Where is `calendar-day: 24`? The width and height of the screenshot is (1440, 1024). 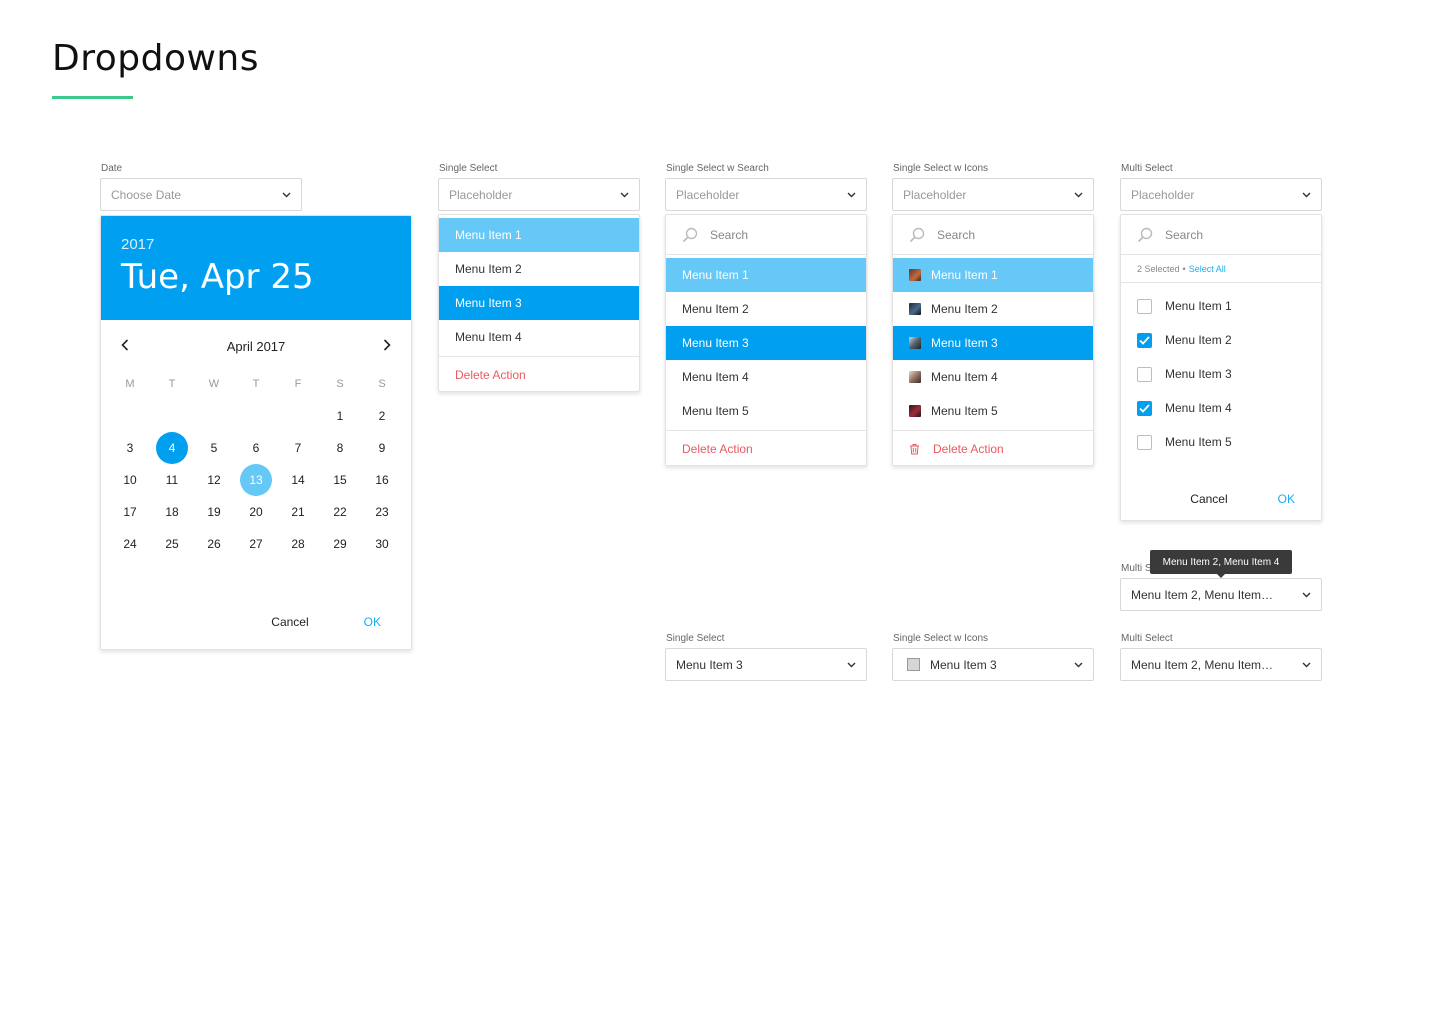
calendar-day: 24 is located at coordinates (130, 544).